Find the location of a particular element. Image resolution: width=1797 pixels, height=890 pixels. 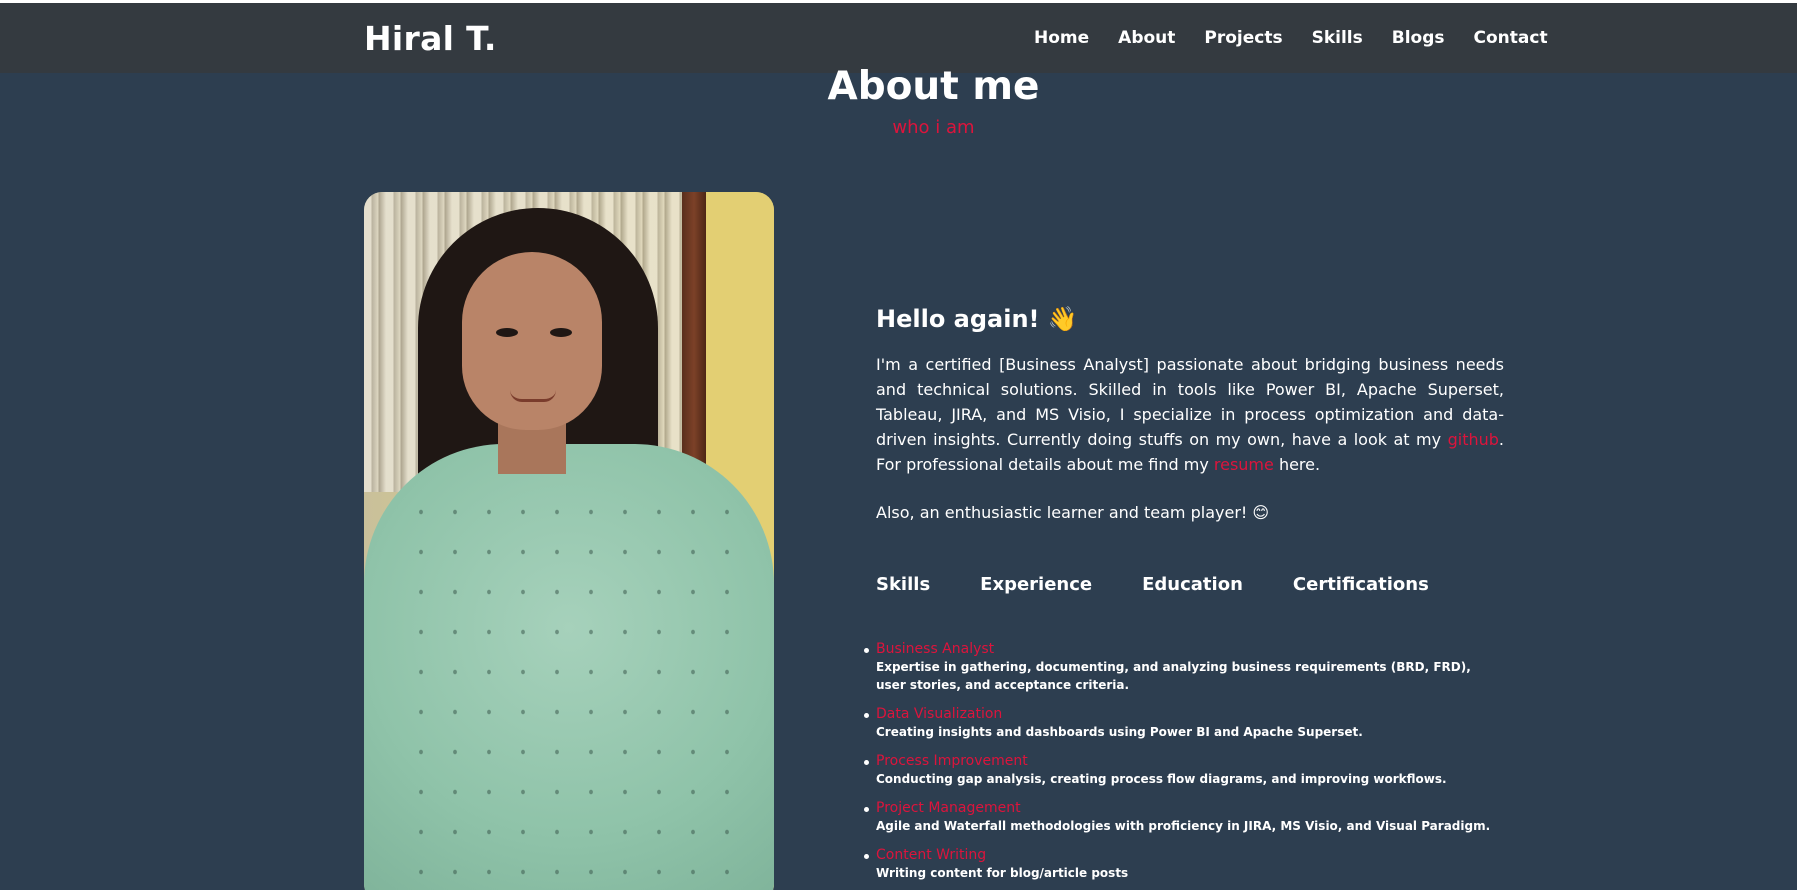

github-link: github is located at coordinates (1473, 439).